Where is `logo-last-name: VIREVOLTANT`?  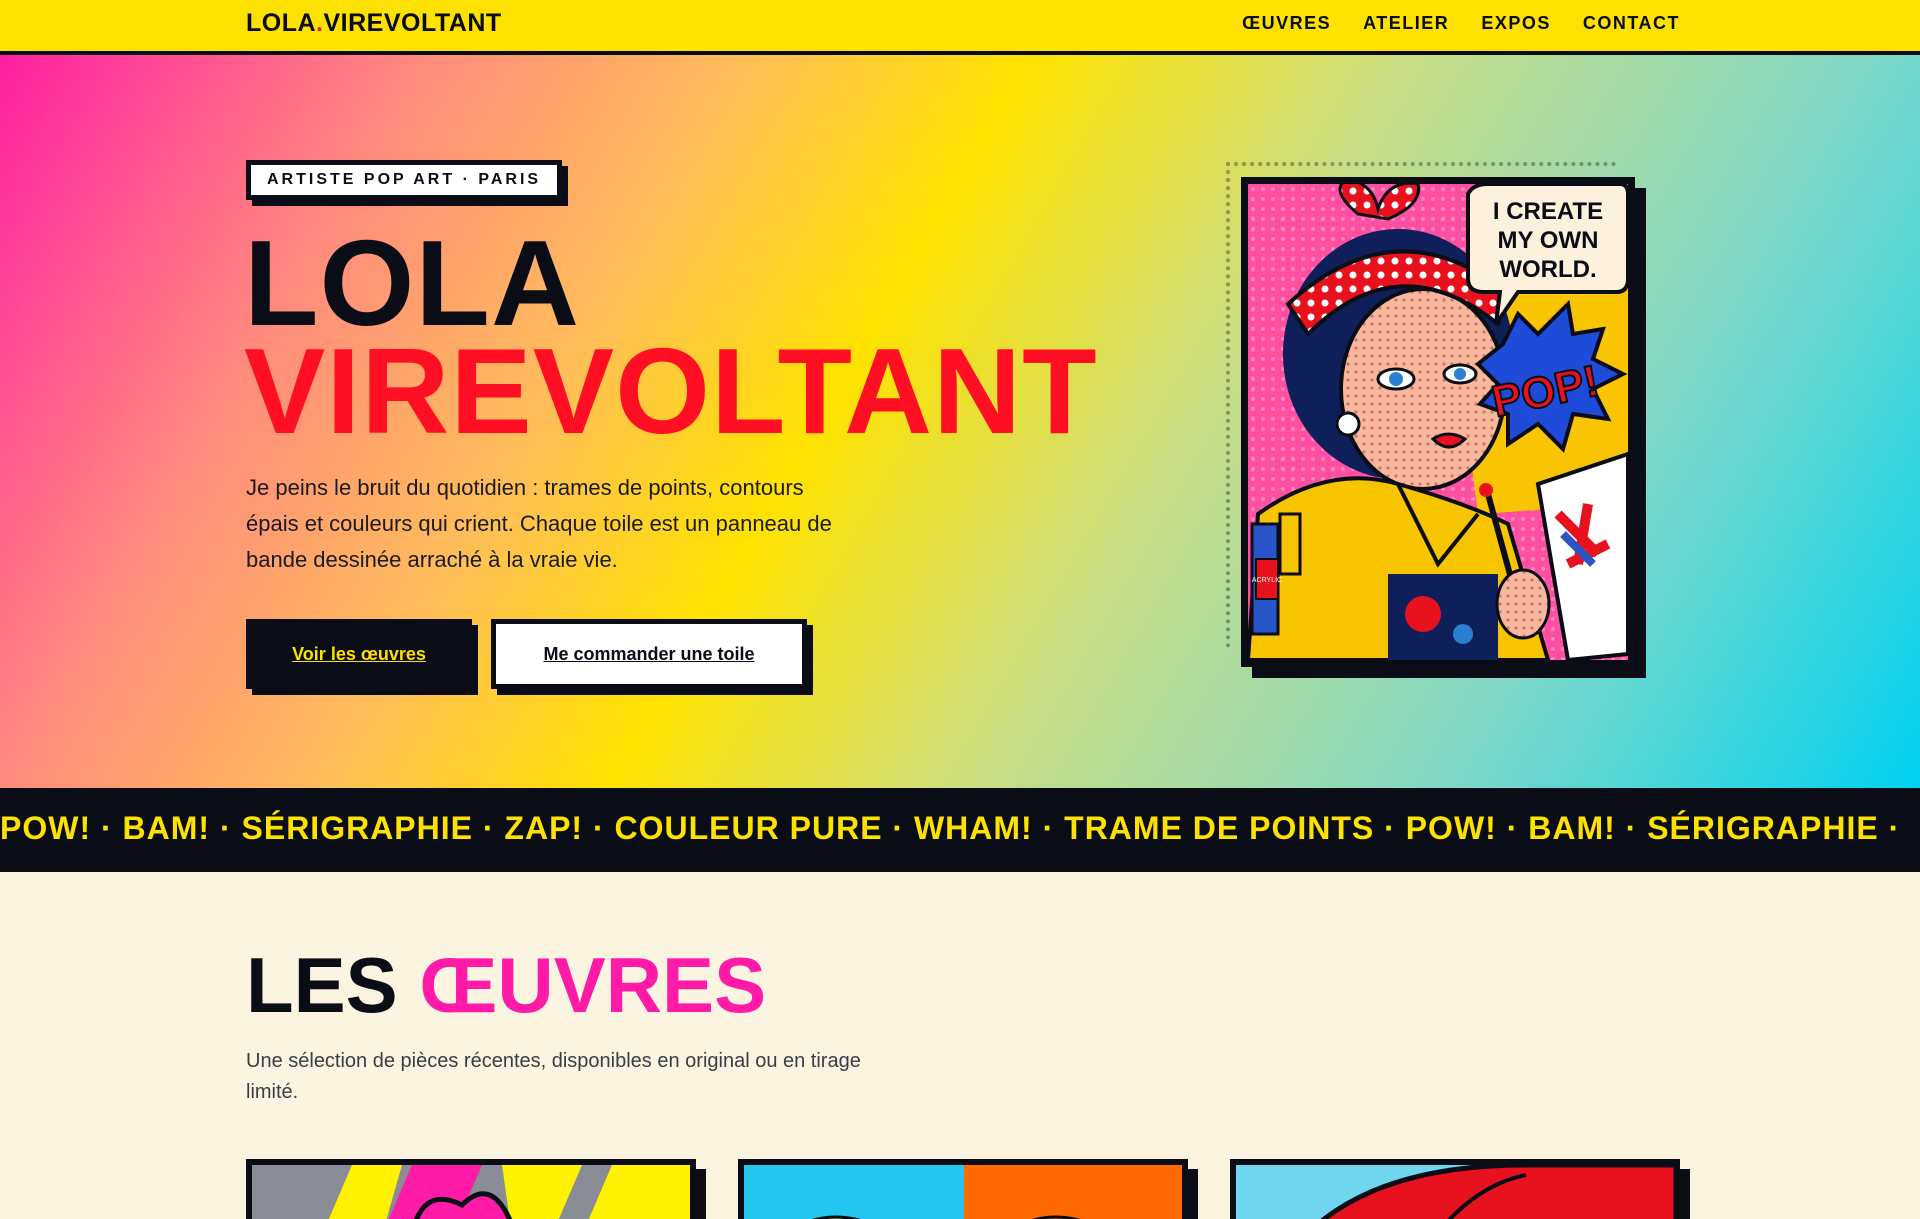
logo-last-name: VIREVOLTANT is located at coordinates (412, 23).